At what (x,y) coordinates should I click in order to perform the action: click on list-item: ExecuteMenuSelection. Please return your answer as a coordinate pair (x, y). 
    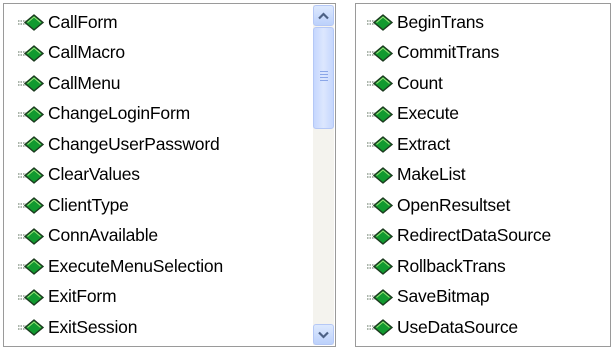
    Looking at the image, I should click on (158, 266).